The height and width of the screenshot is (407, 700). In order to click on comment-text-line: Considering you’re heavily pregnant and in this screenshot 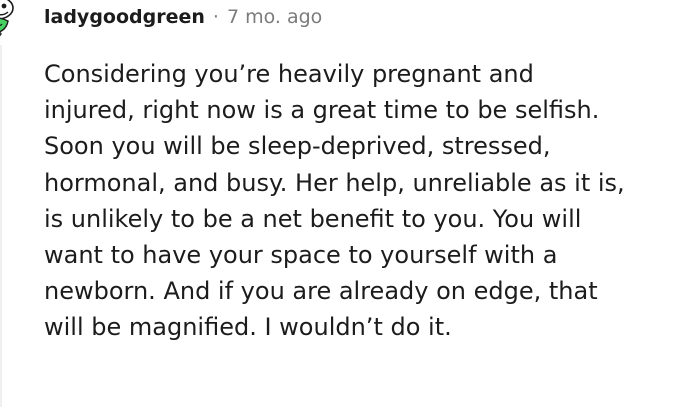, I will do `click(289, 74)`.